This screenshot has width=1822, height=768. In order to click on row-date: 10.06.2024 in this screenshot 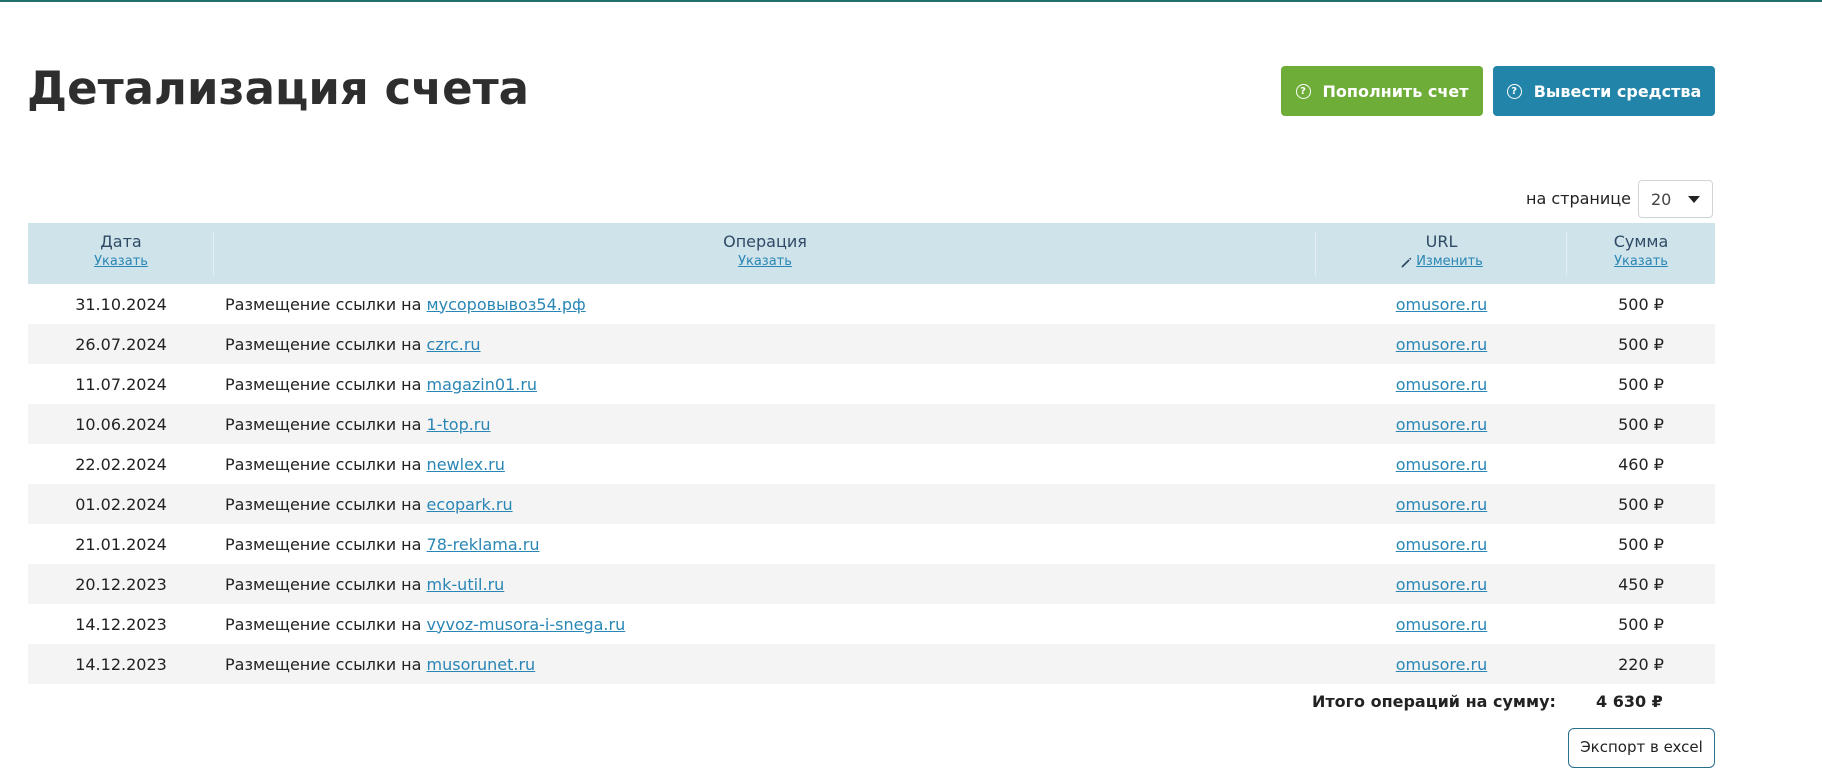, I will do `click(121, 424)`.